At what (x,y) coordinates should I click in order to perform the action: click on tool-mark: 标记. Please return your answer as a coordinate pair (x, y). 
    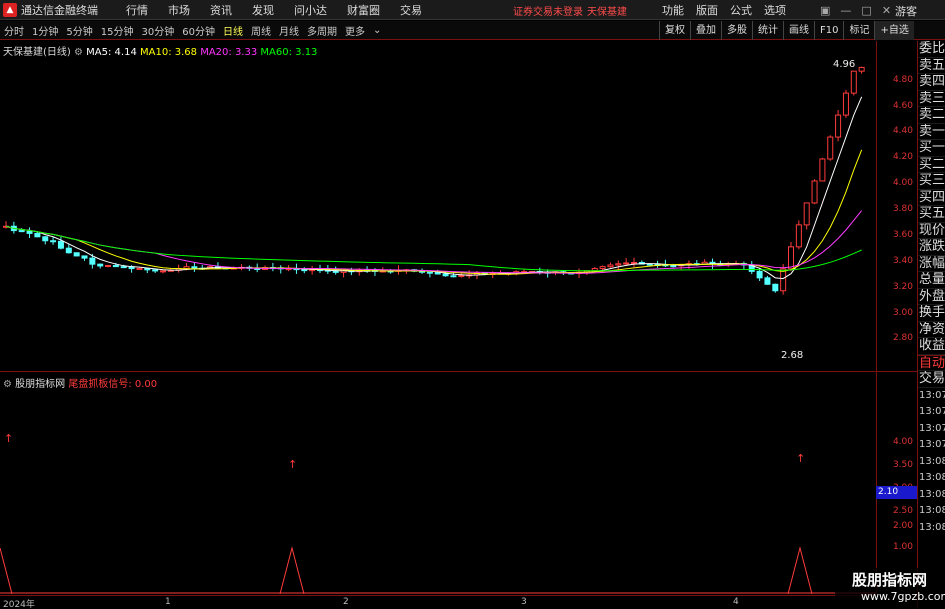
    Looking at the image, I should click on (858, 30).